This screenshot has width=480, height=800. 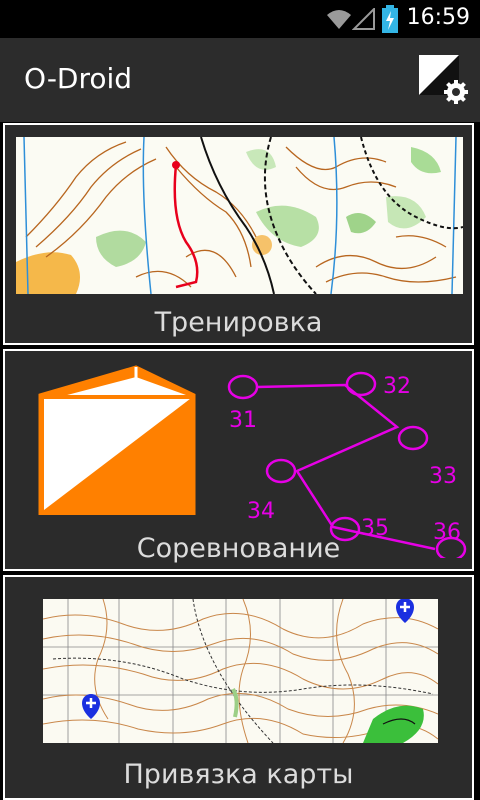 I want to click on battery-charging-icon, so click(x=390, y=19).